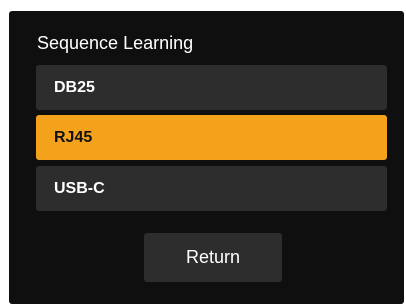 The width and height of the screenshot is (406, 304). What do you see at coordinates (211, 87) in the screenshot?
I see `option-db25: DB25` at bounding box center [211, 87].